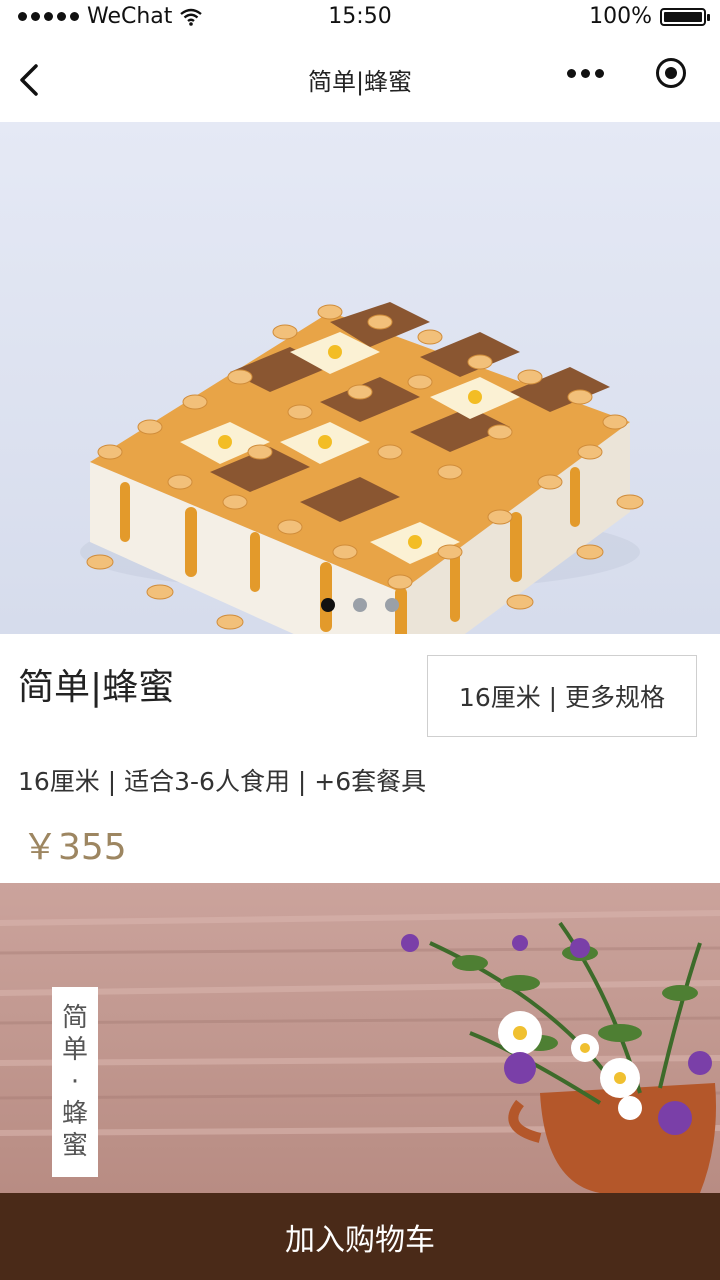 This screenshot has width=720, height=1280. Describe the element at coordinates (328, 605) in the screenshot. I see `carousel-dot-active` at that location.